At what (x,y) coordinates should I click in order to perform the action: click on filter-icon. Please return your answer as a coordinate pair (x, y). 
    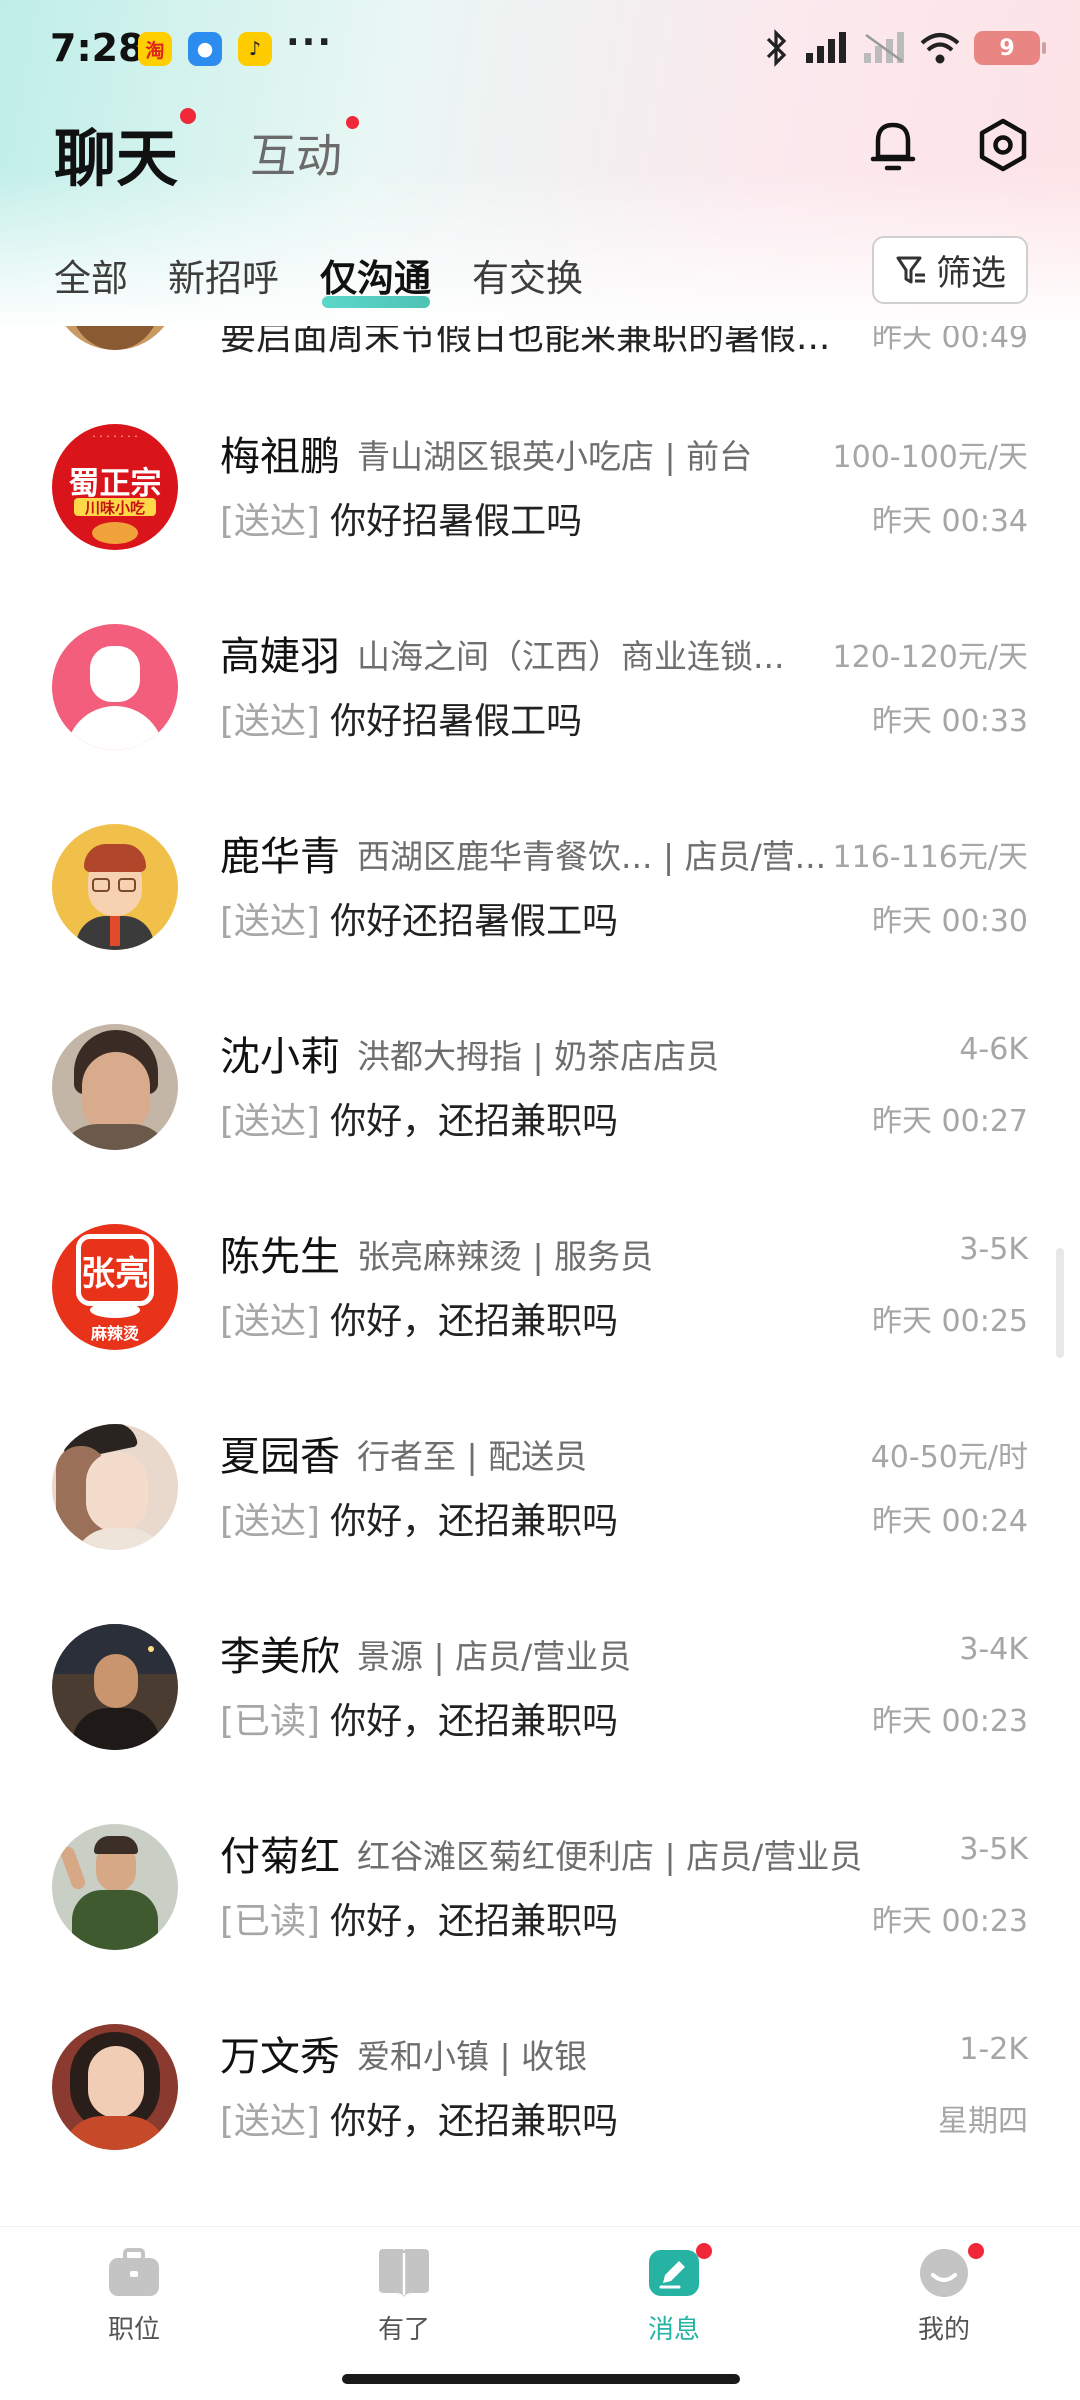
    Looking at the image, I should click on (910, 270).